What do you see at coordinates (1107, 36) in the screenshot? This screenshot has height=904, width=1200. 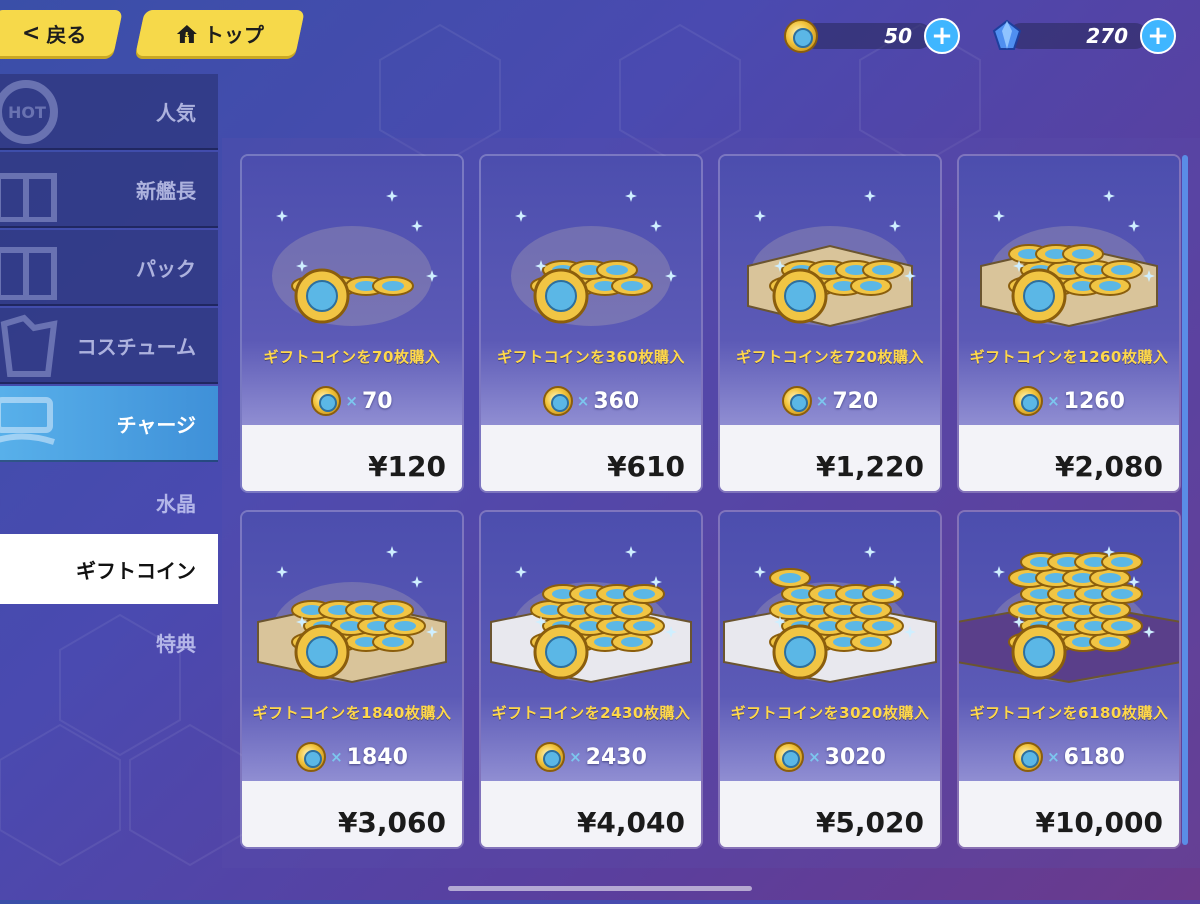 I see `crystal-count: 270` at bounding box center [1107, 36].